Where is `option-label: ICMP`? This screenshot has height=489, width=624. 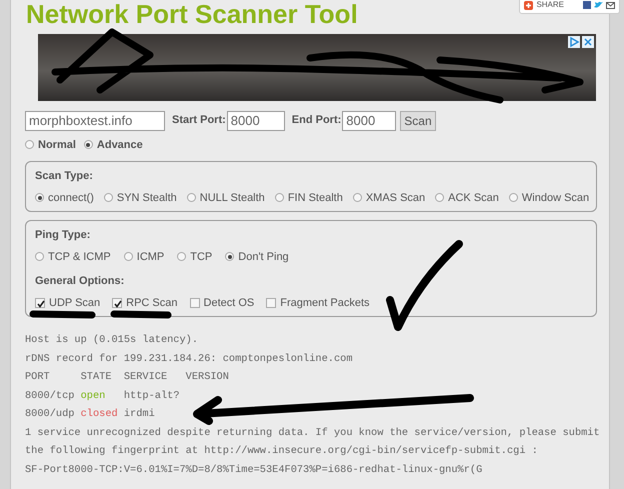 option-label: ICMP is located at coordinates (150, 257).